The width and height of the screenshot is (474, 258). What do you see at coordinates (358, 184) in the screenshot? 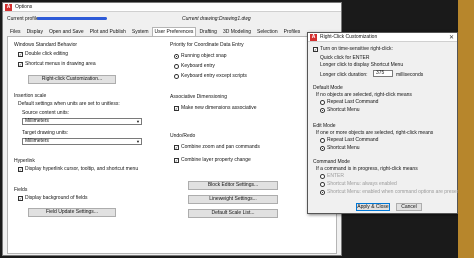
I see `command-shortcut-always-row: Shortcut Menu: always enabled` at bounding box center [358, 184].